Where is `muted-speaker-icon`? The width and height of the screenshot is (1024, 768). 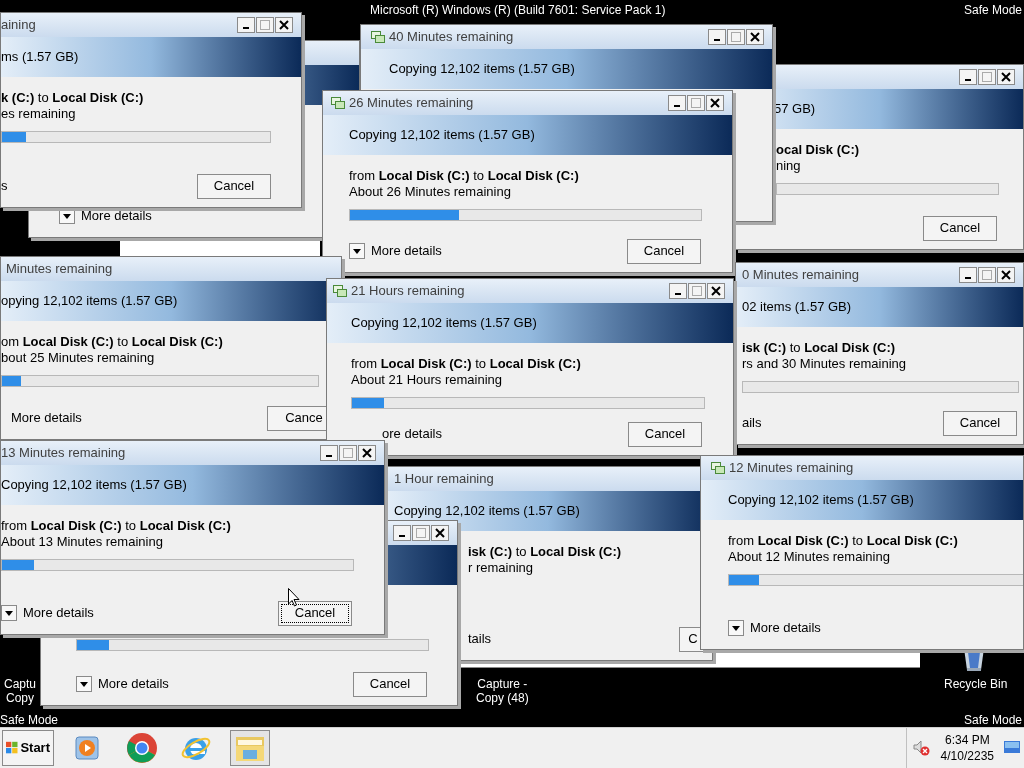
muted-speaker-icon is located at coordinates (921, 748).